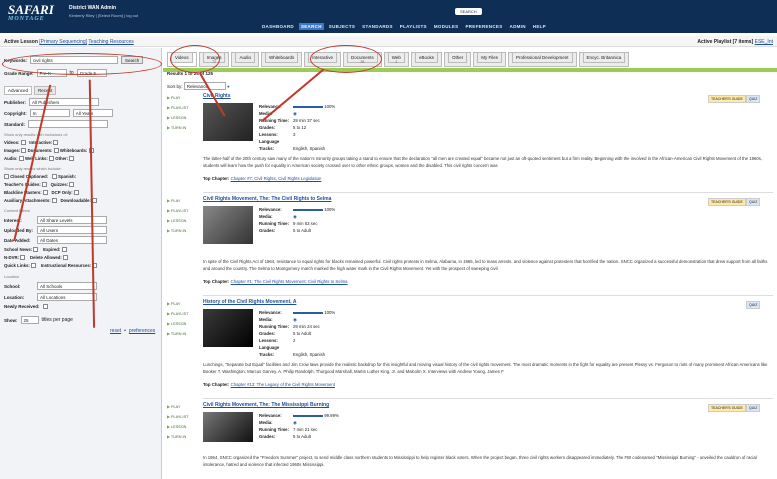 Image resolution: width=777 pixels, height=479 pixels. I want to click on downloadable-checkbox, so click(95, 201).